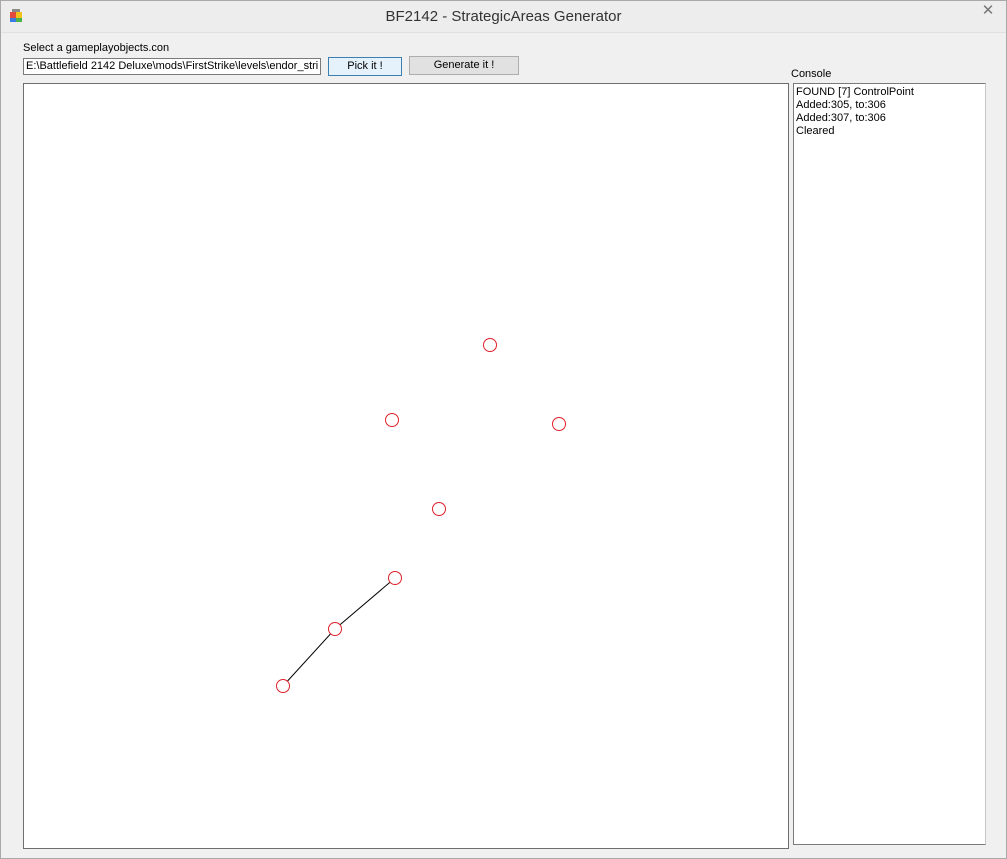 The image size is (1007, 859). What do you see at coordinates (464, 65) in the screenshot?
I see `generate-it-button: Generate it !` at bounding box center [464, 65].